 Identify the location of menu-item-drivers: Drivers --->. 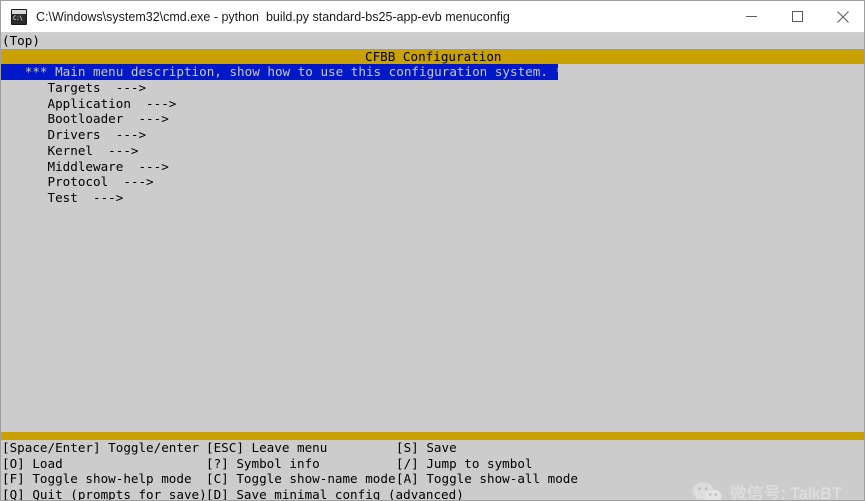
(432, 135).